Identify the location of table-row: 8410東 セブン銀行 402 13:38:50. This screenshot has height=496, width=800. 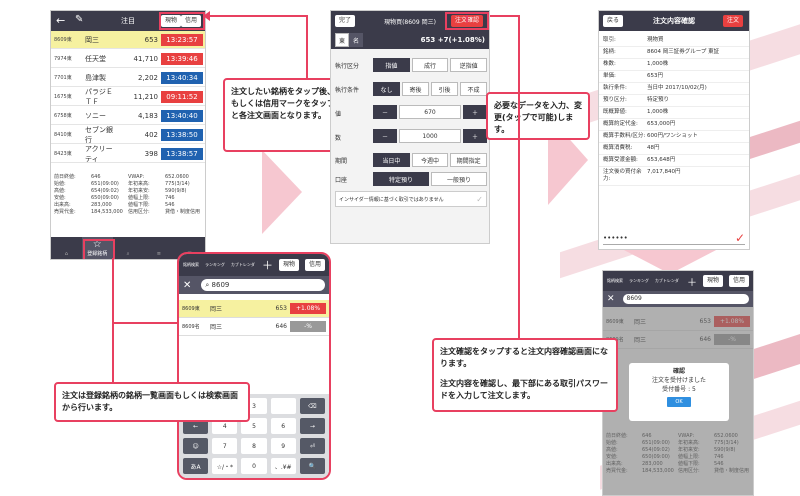
(128, 135).